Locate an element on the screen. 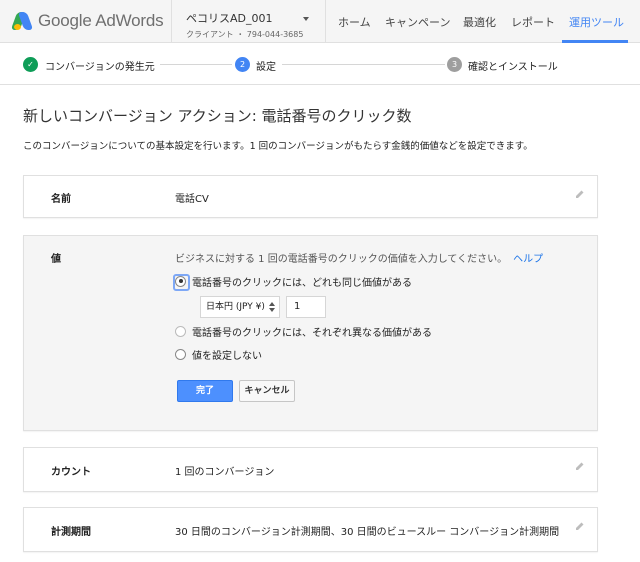 The width and height of the screenshot is (640, 562). radio-no-value: 値を設定しない is located at coordinates (218, 354).